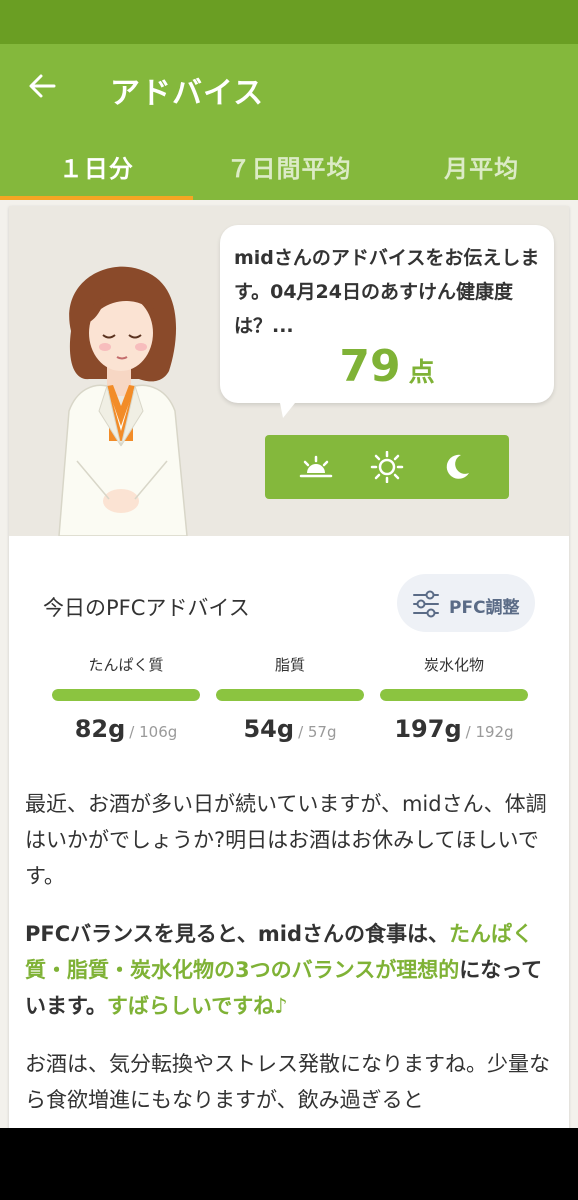  What do you see at coordinates (289, 22) in the screenshot?
I see `status-bar` at bounding box center [289, 22].